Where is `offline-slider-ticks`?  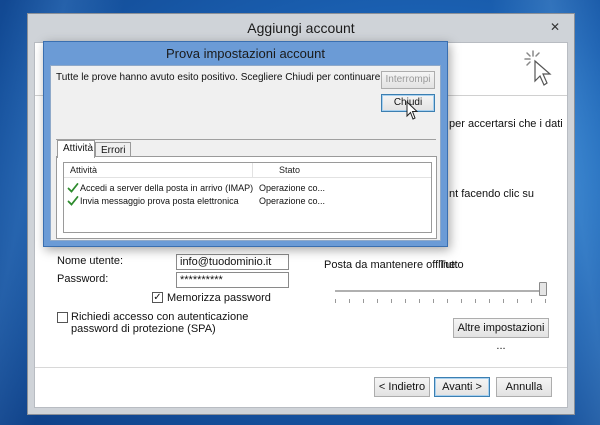
offline-slider-ticks is located at coordinates (441, 301).